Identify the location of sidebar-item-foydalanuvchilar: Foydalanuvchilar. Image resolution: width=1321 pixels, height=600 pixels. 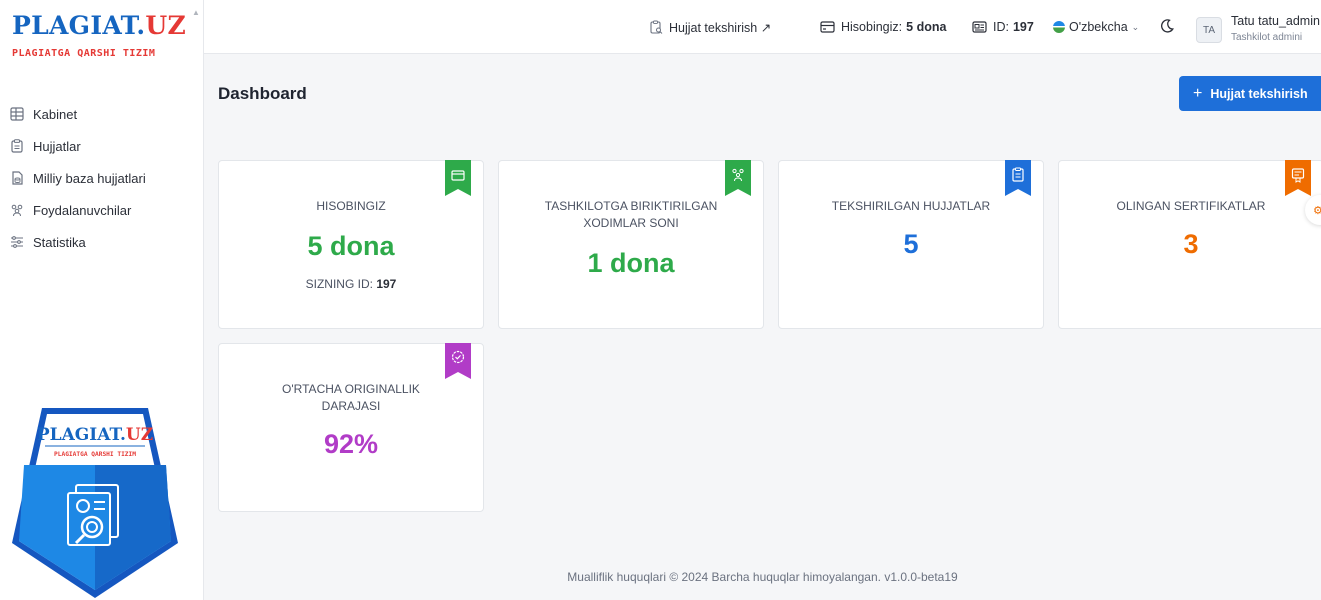
(105, 210).